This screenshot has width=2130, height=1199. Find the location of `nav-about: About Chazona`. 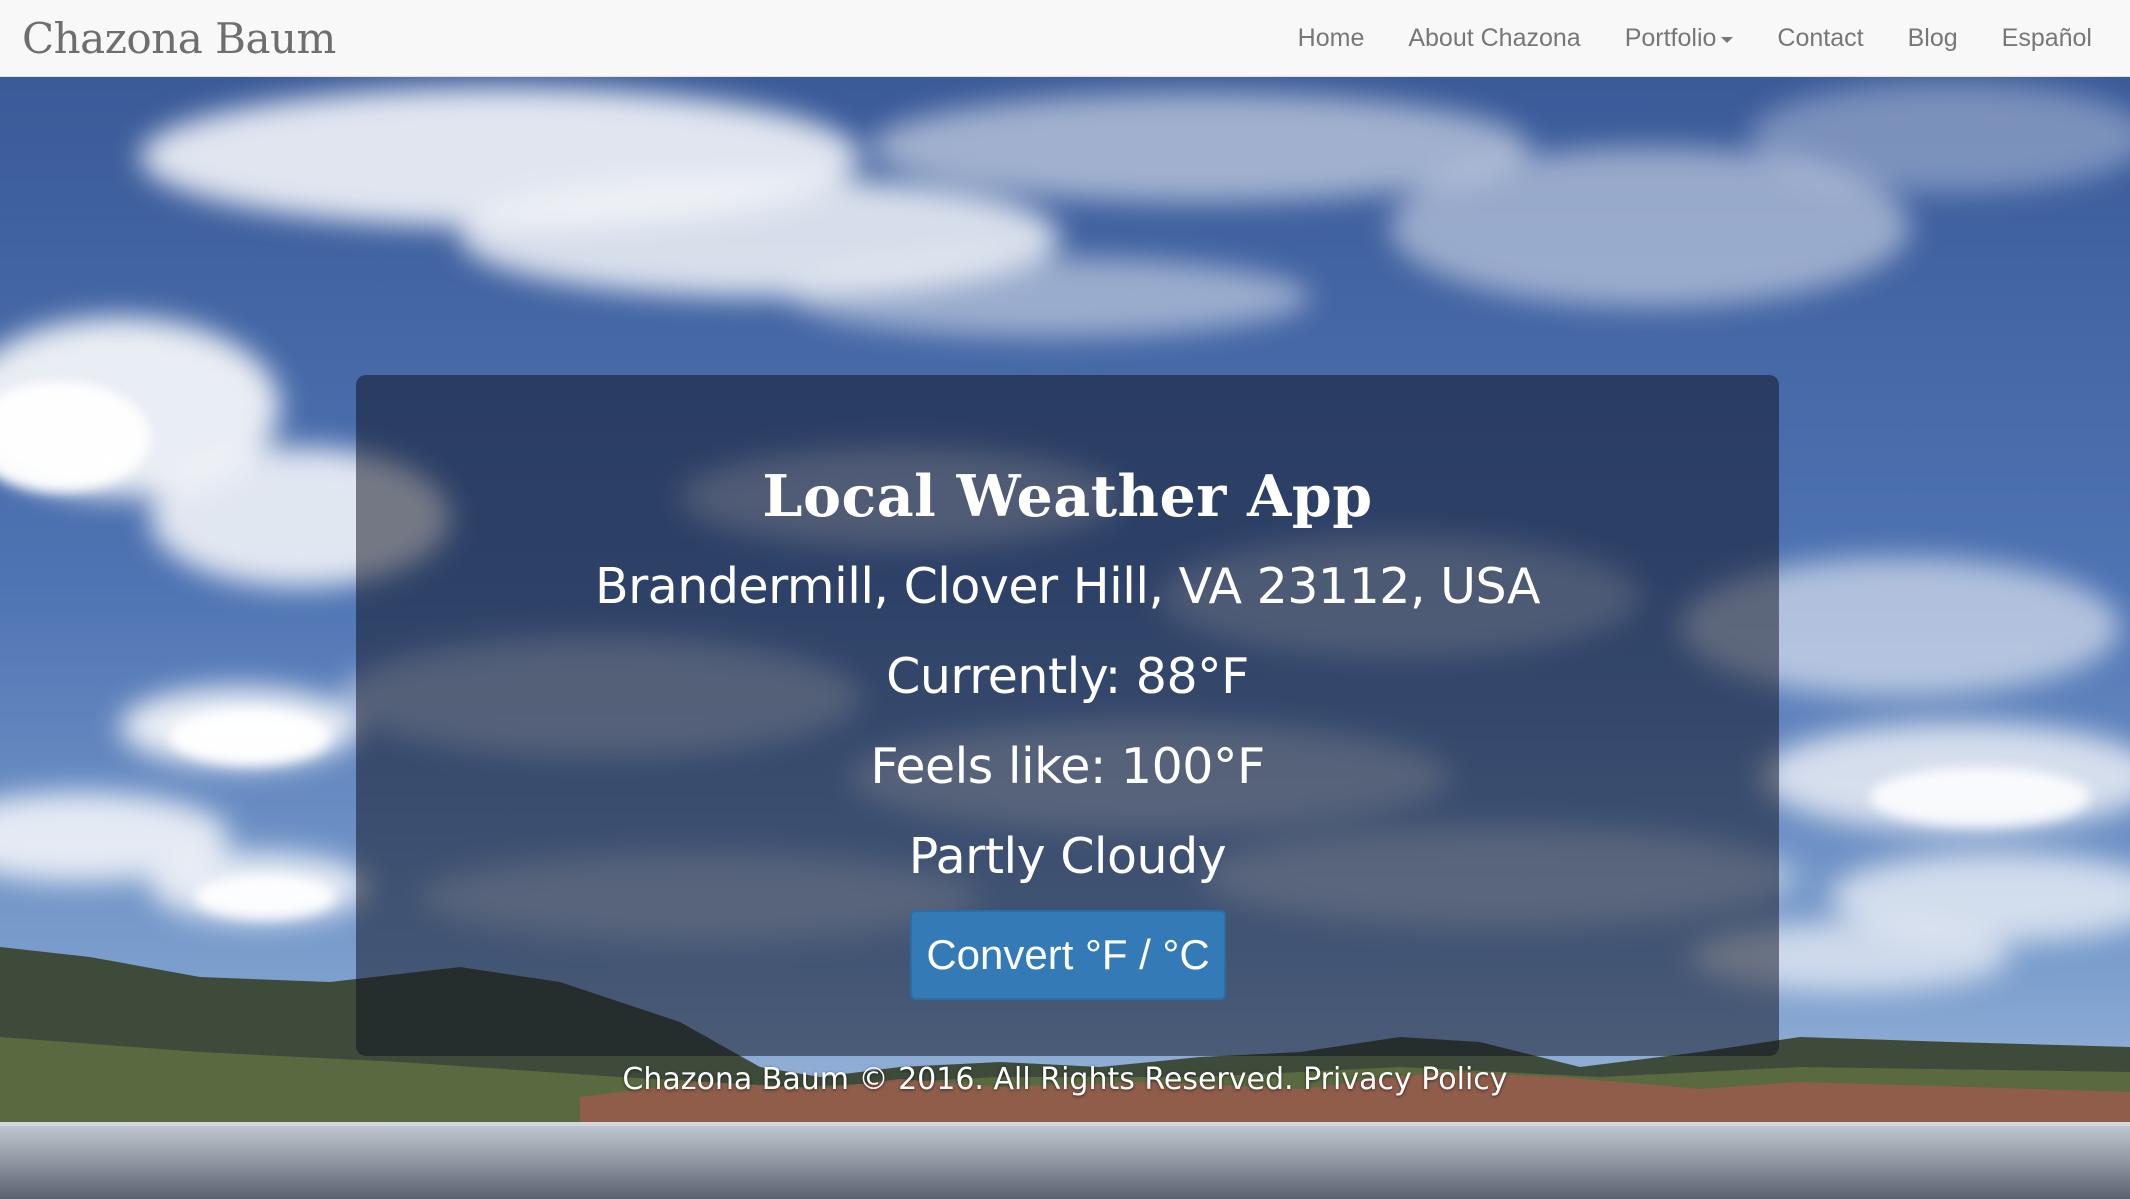

nav-about: About Chazona is located at coordinates (1494, 38).